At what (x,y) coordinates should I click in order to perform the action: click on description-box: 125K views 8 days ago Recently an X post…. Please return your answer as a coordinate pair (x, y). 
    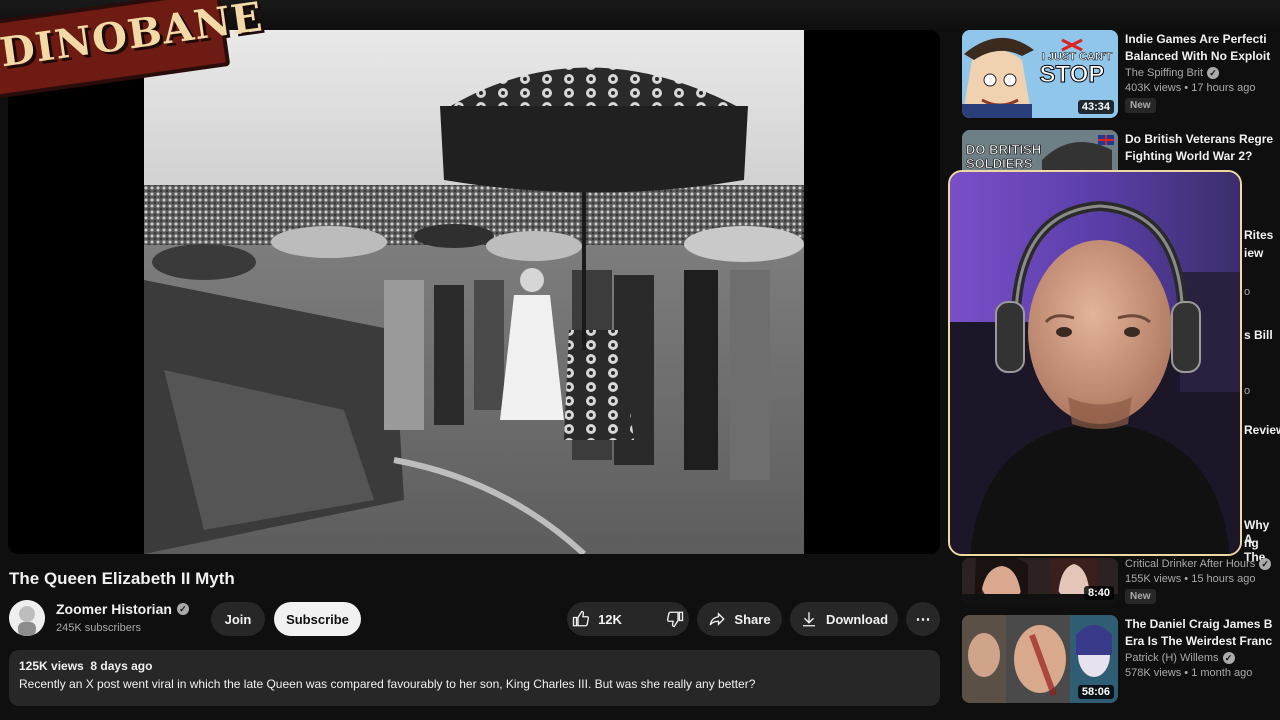
    Looking at the image, I should click on (474, 678).